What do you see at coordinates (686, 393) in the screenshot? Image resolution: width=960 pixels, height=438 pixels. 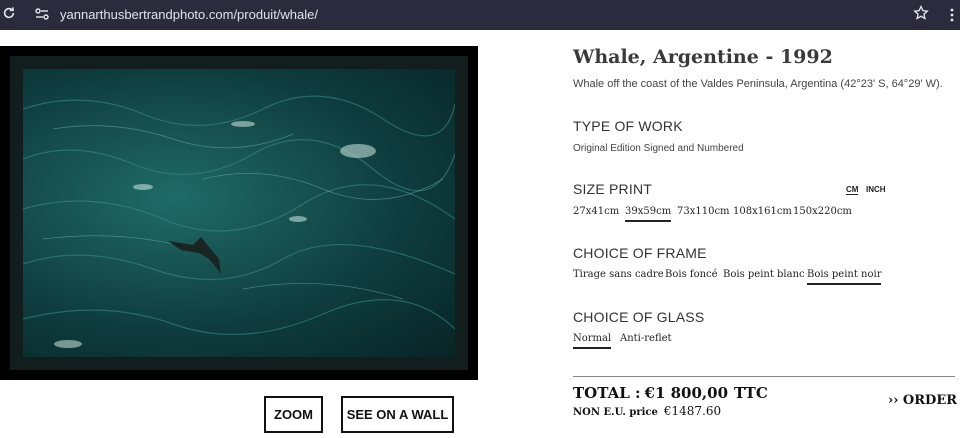 I see `total-amount: €1 800,00` at bounding box center [686, 393].